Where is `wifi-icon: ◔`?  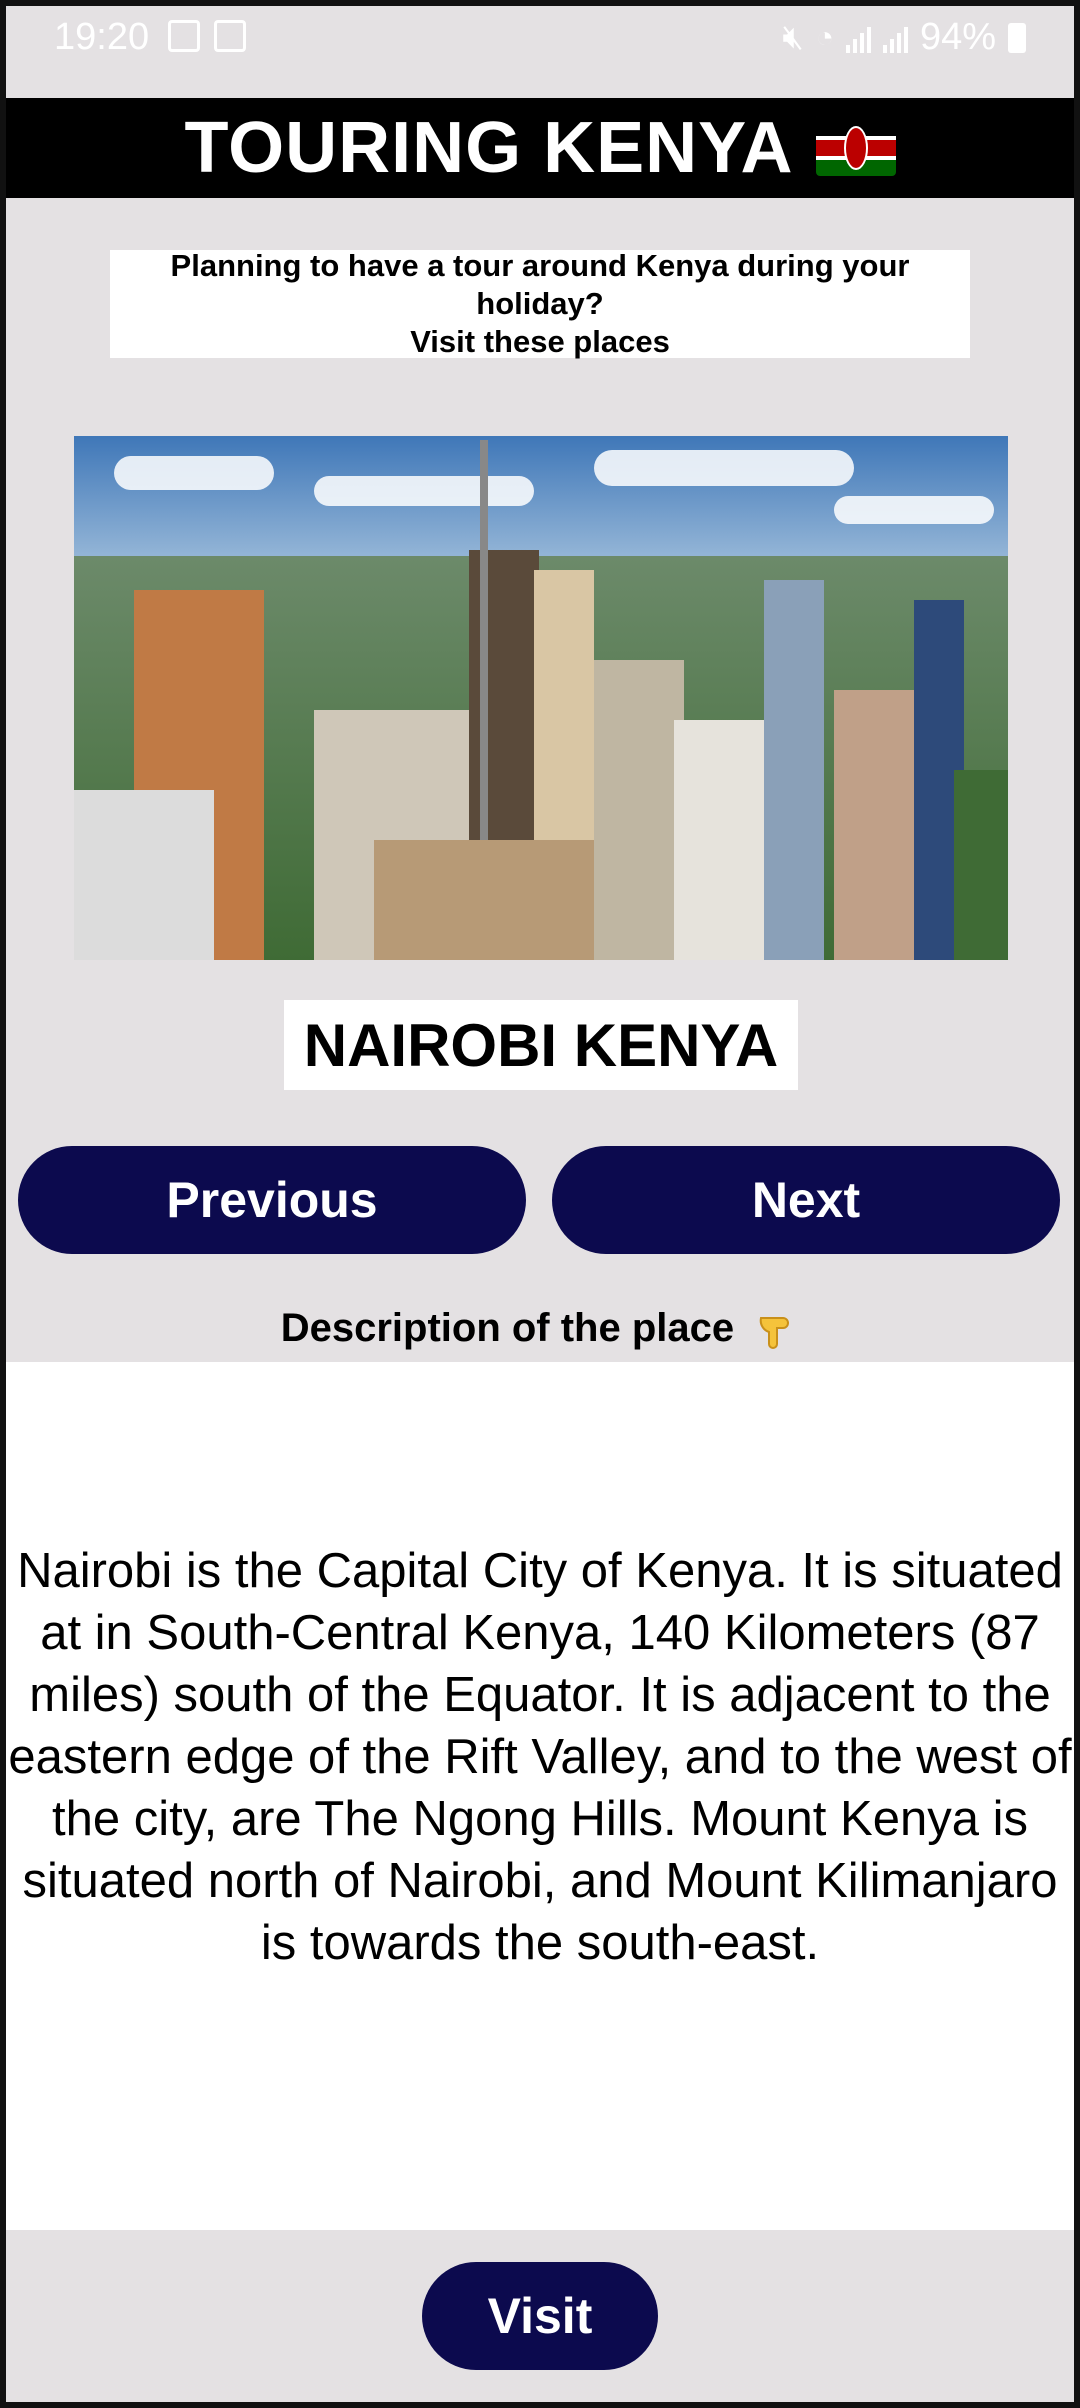
wifi-icon: ◔ is located at coordinates (824, 37).